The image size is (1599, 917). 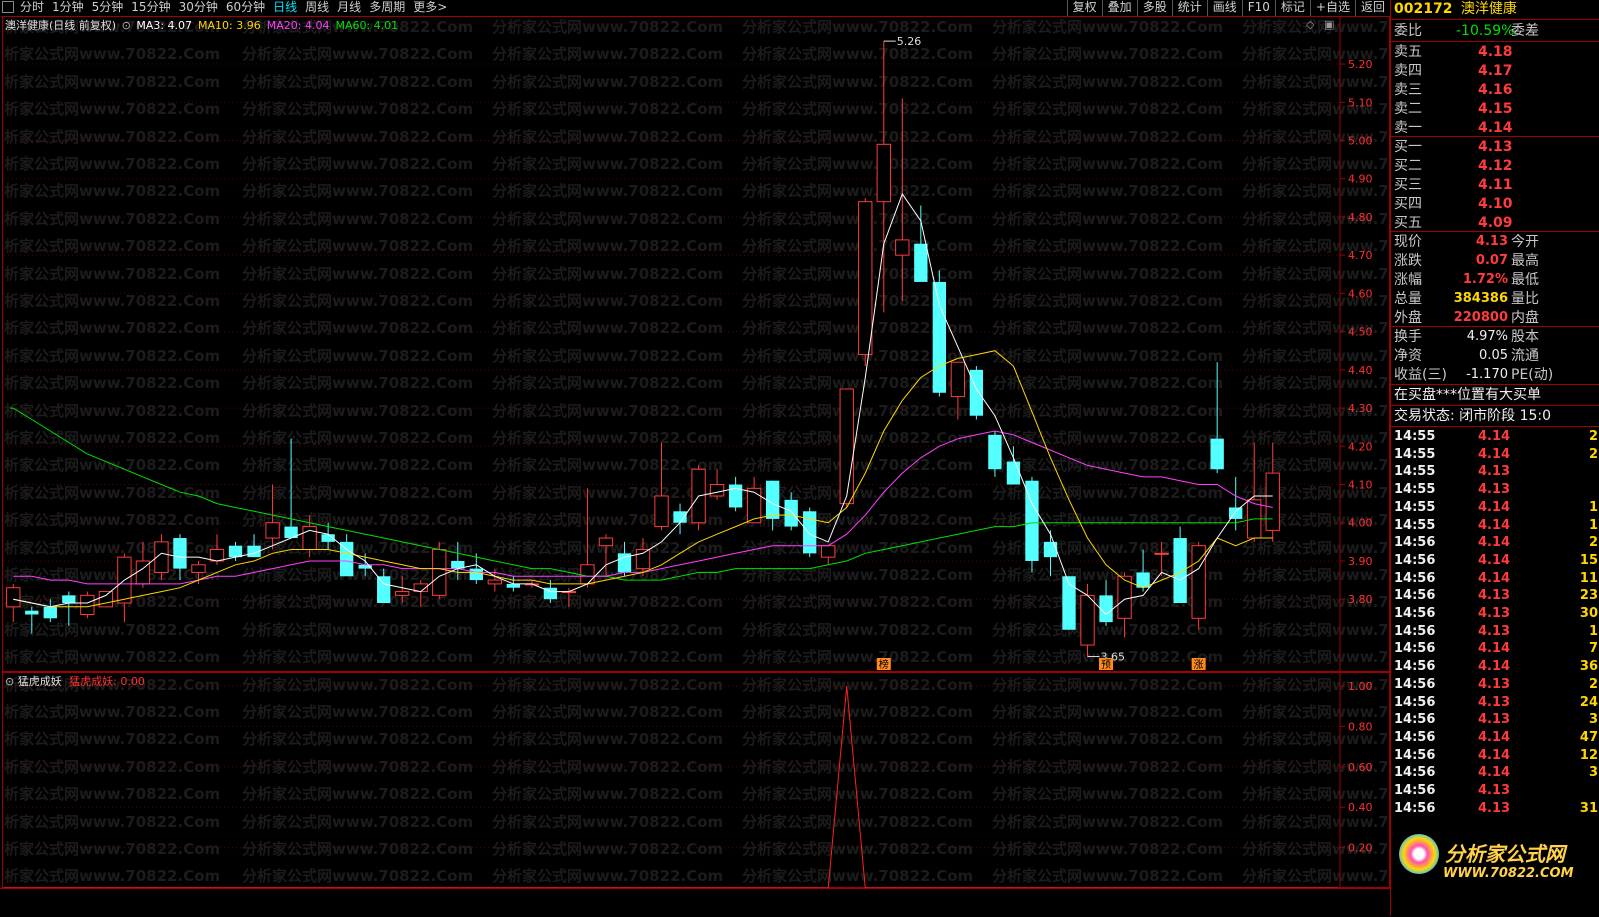 I want to click on stat-right-label: 今开, so click(x=1525, y=242).